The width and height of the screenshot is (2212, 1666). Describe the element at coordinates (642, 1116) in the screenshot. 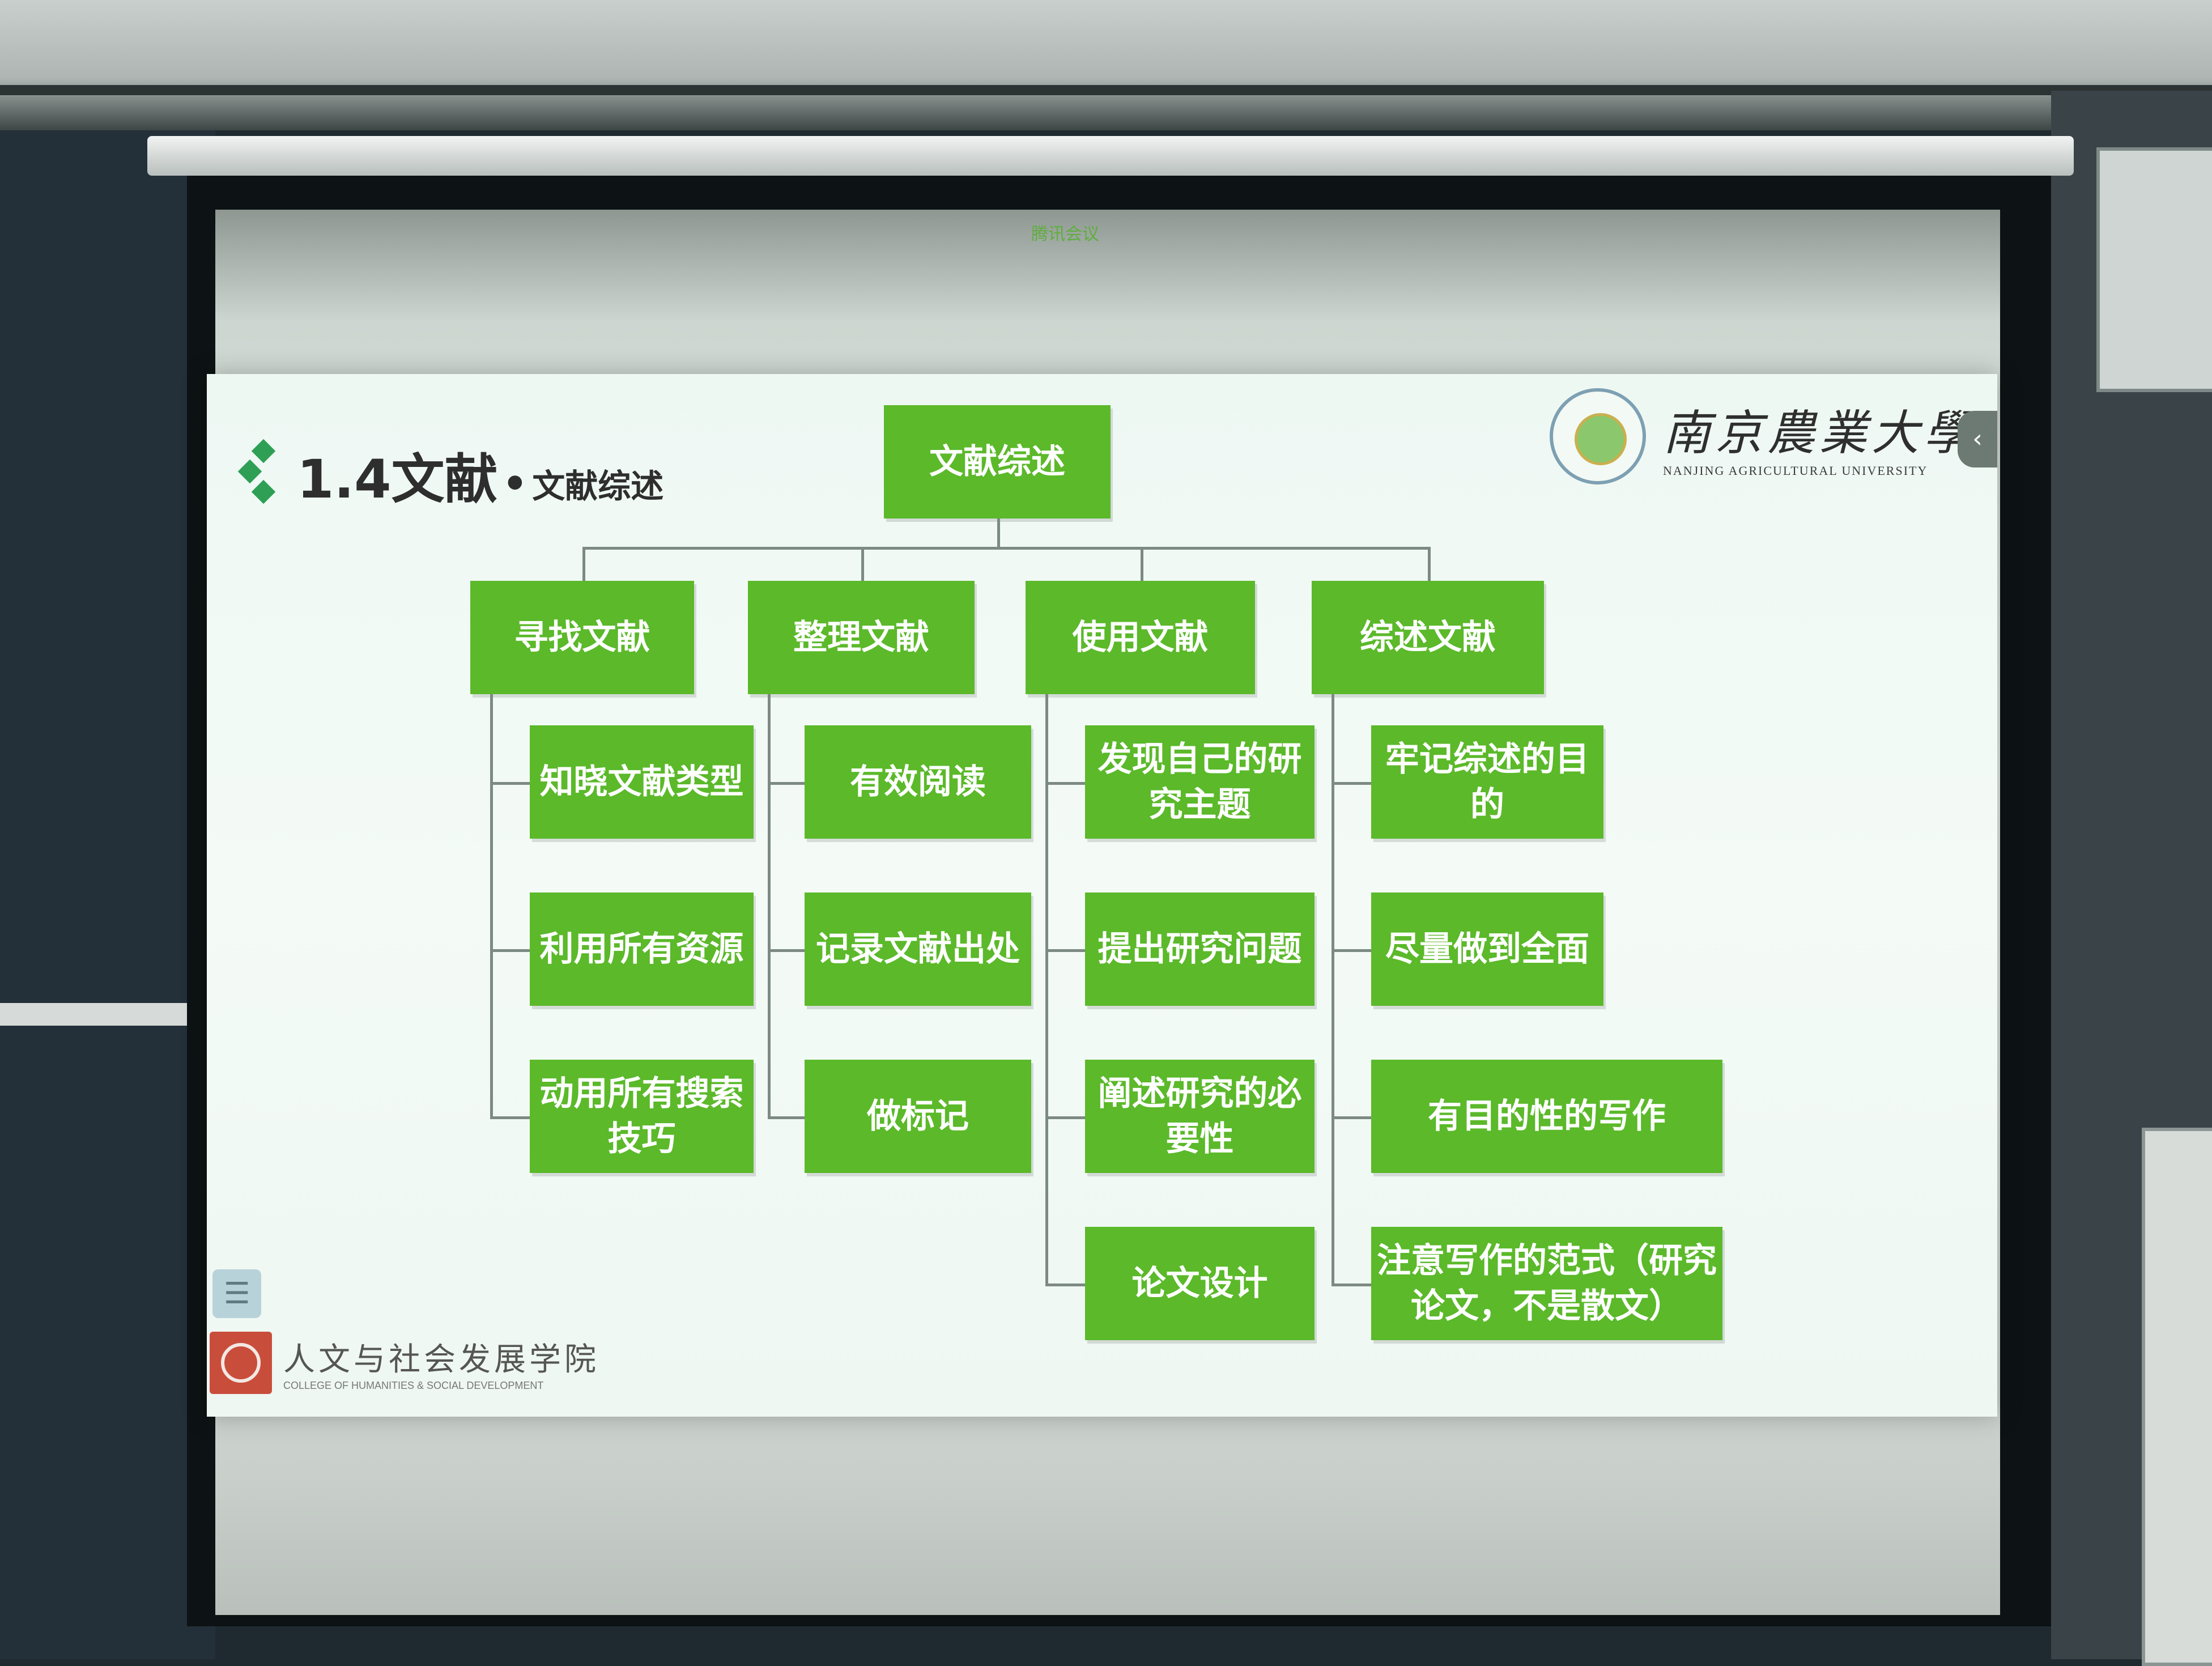

I see `child-node: 动用所有搜索技巧` at that location.